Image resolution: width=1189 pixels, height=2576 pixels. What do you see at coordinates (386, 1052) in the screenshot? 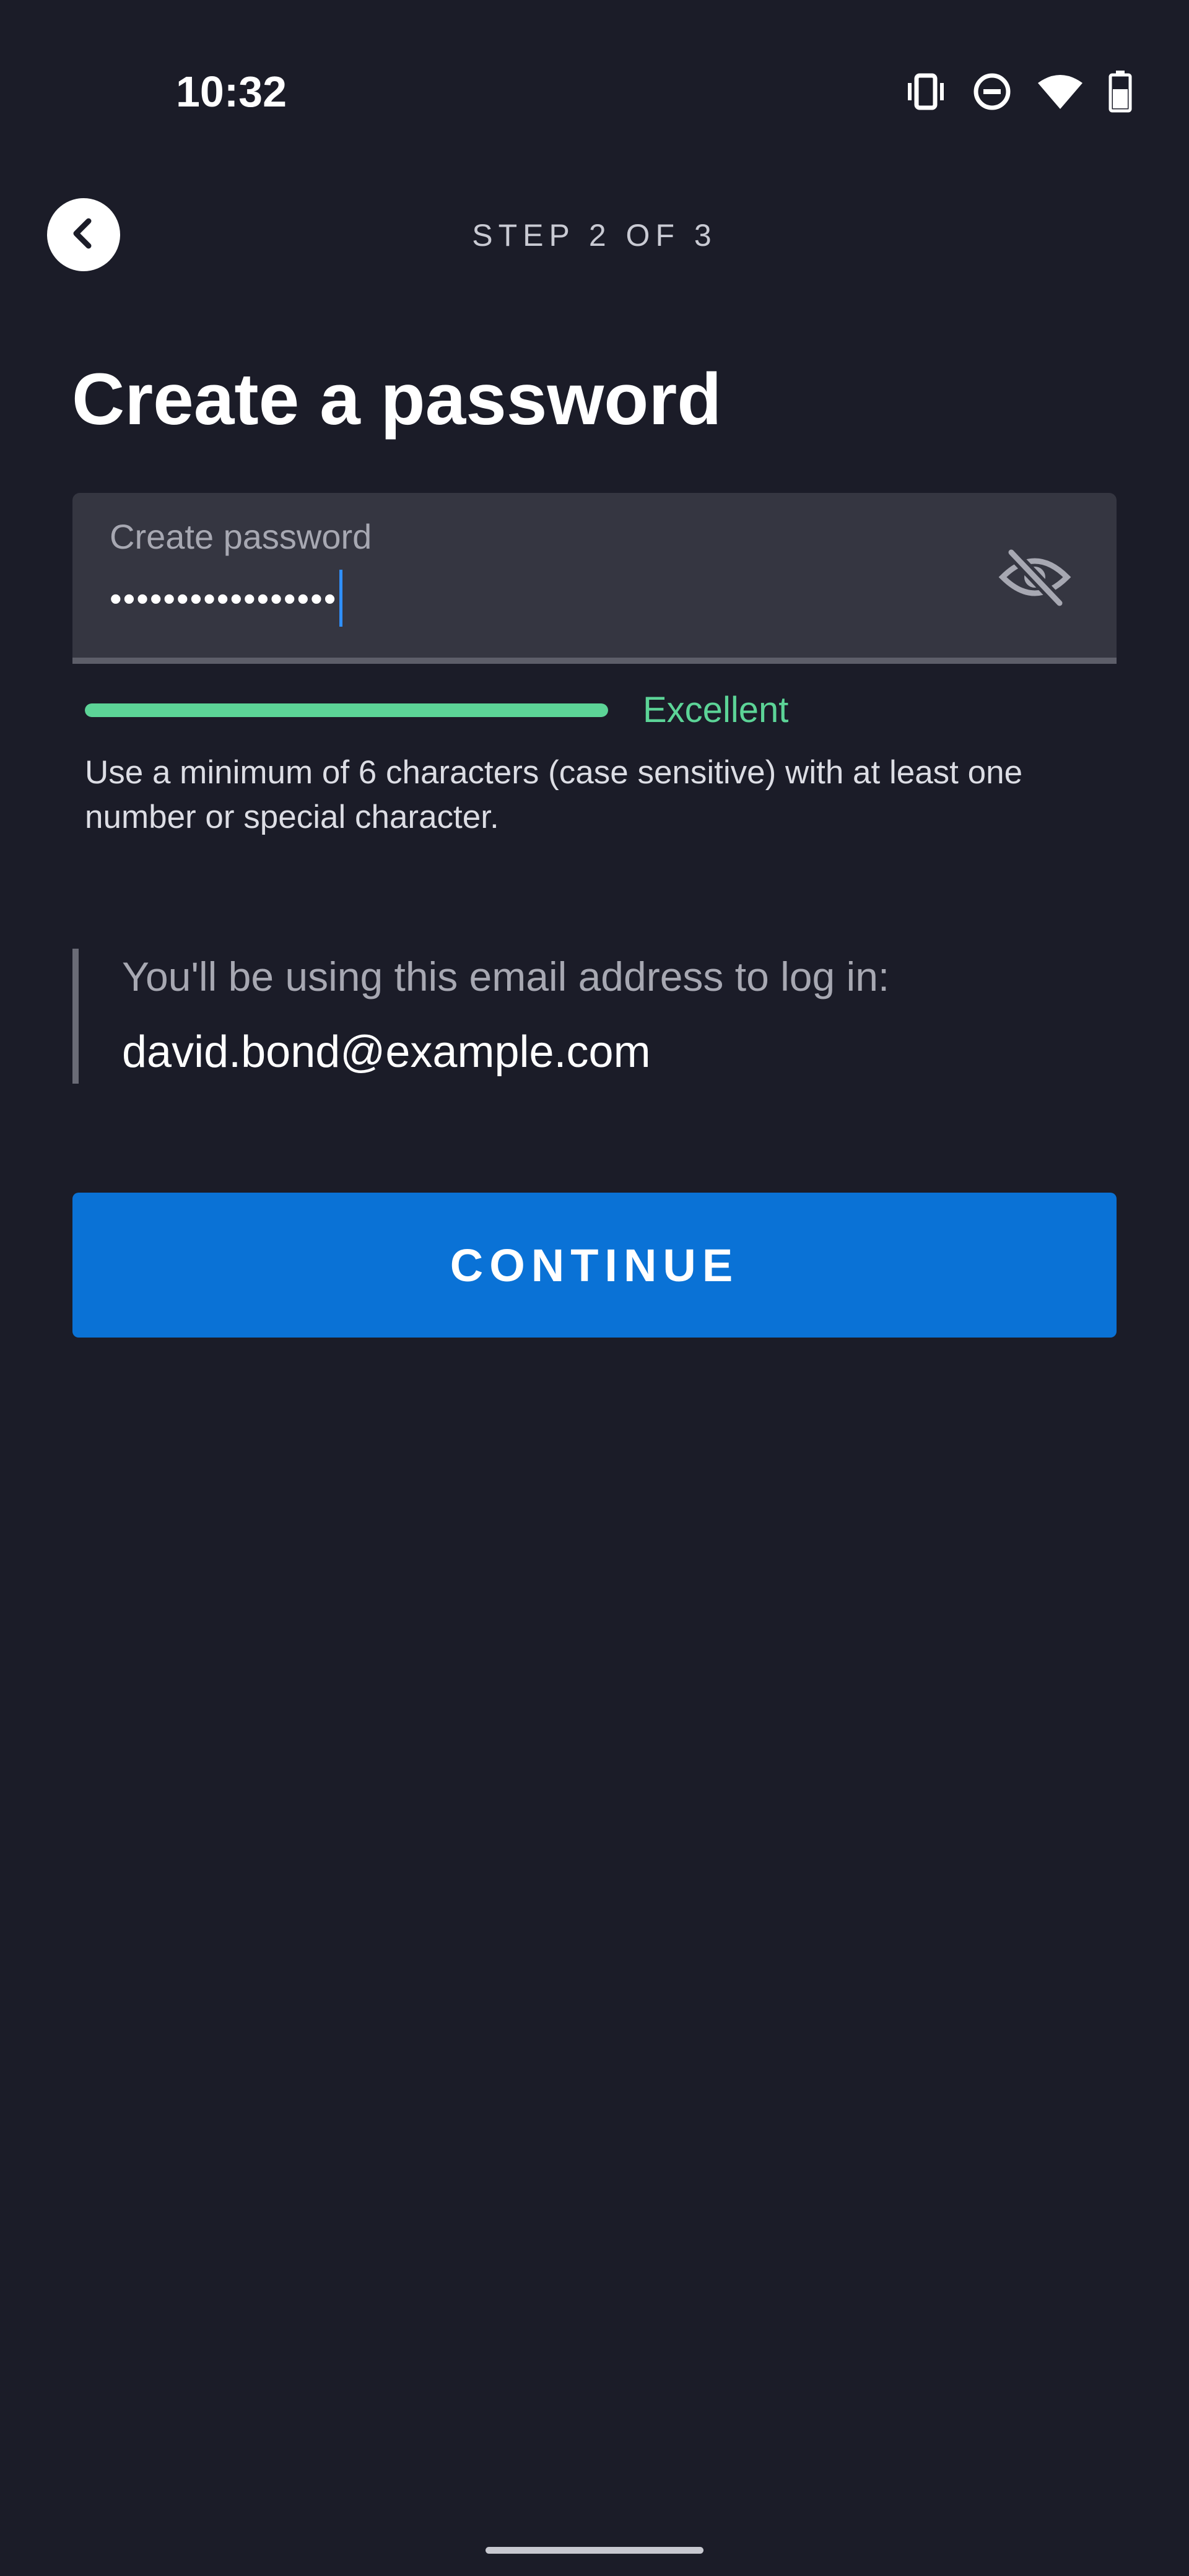
I see `login-email-value: david.bond@example.com` at bounding box center [386, 1052].